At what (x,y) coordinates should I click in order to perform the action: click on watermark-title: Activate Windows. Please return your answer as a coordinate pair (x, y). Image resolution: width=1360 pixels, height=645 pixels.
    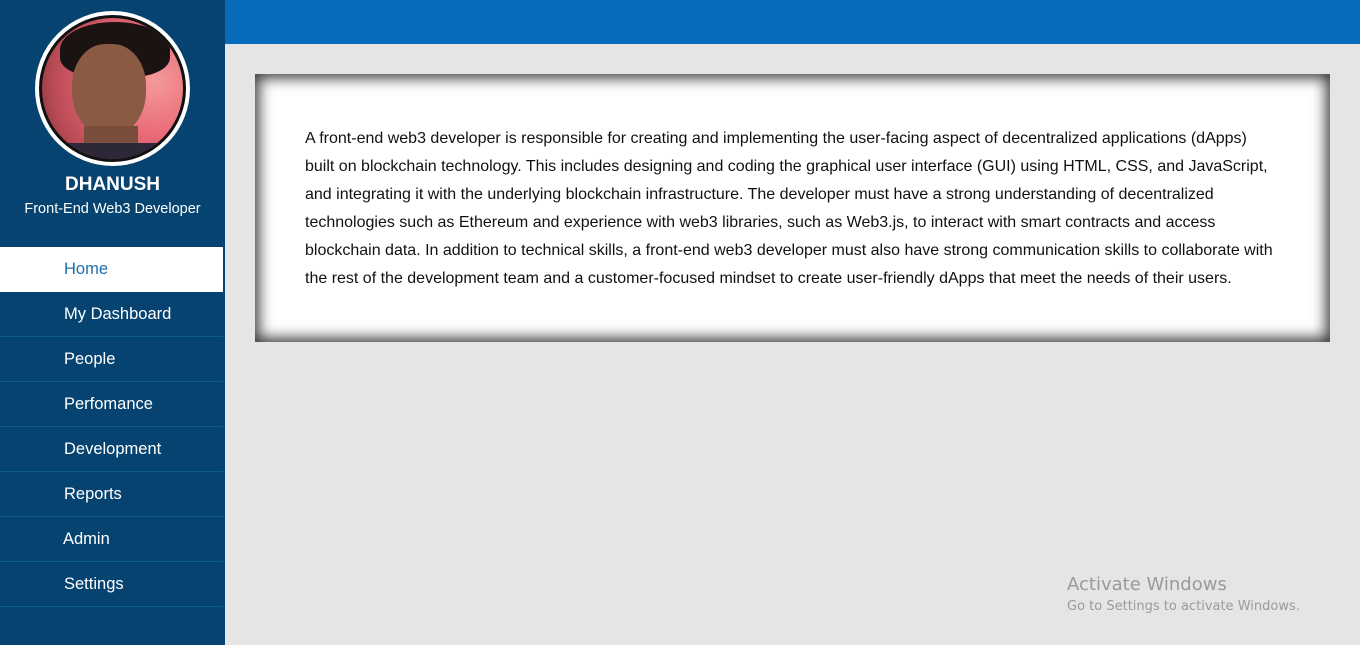
    Looking at the image, I should click on (1147, 584).